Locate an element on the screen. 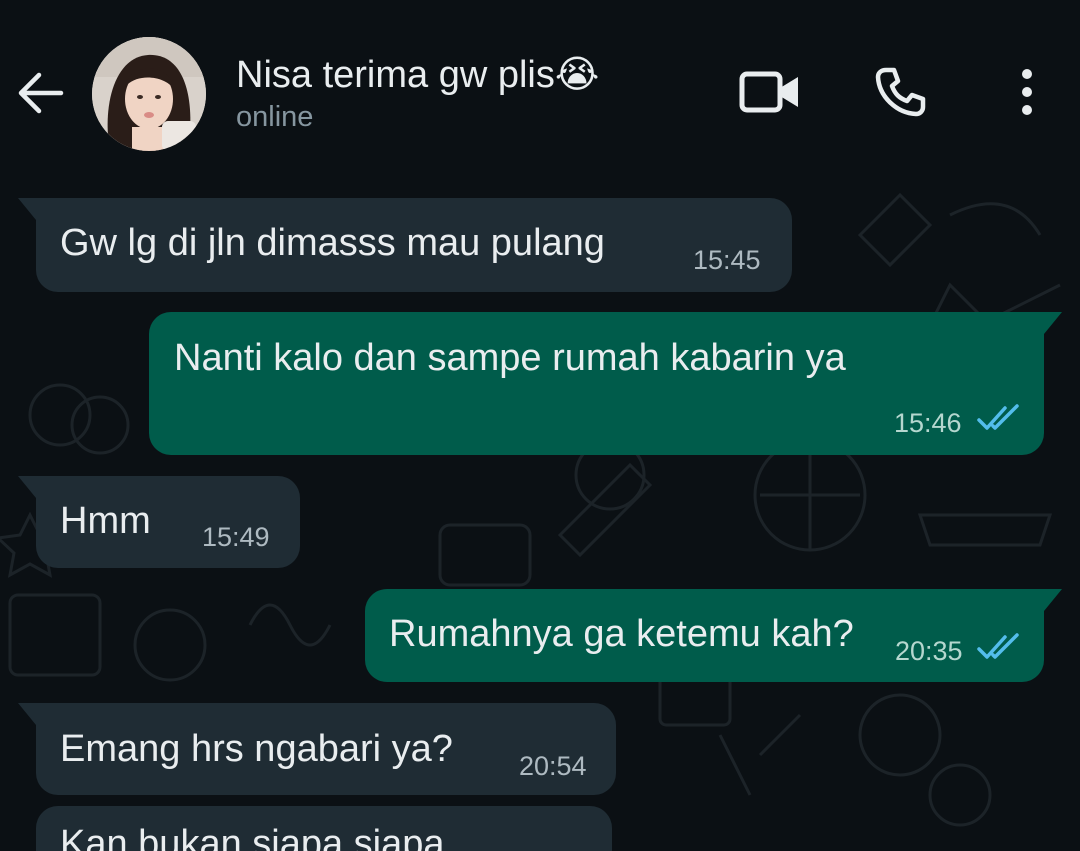 Image resolution: width=1080 pixels, height=851 pixels. message-text: Gw lg di jln dimasss mau pulang is located at coordinates (332, 243).